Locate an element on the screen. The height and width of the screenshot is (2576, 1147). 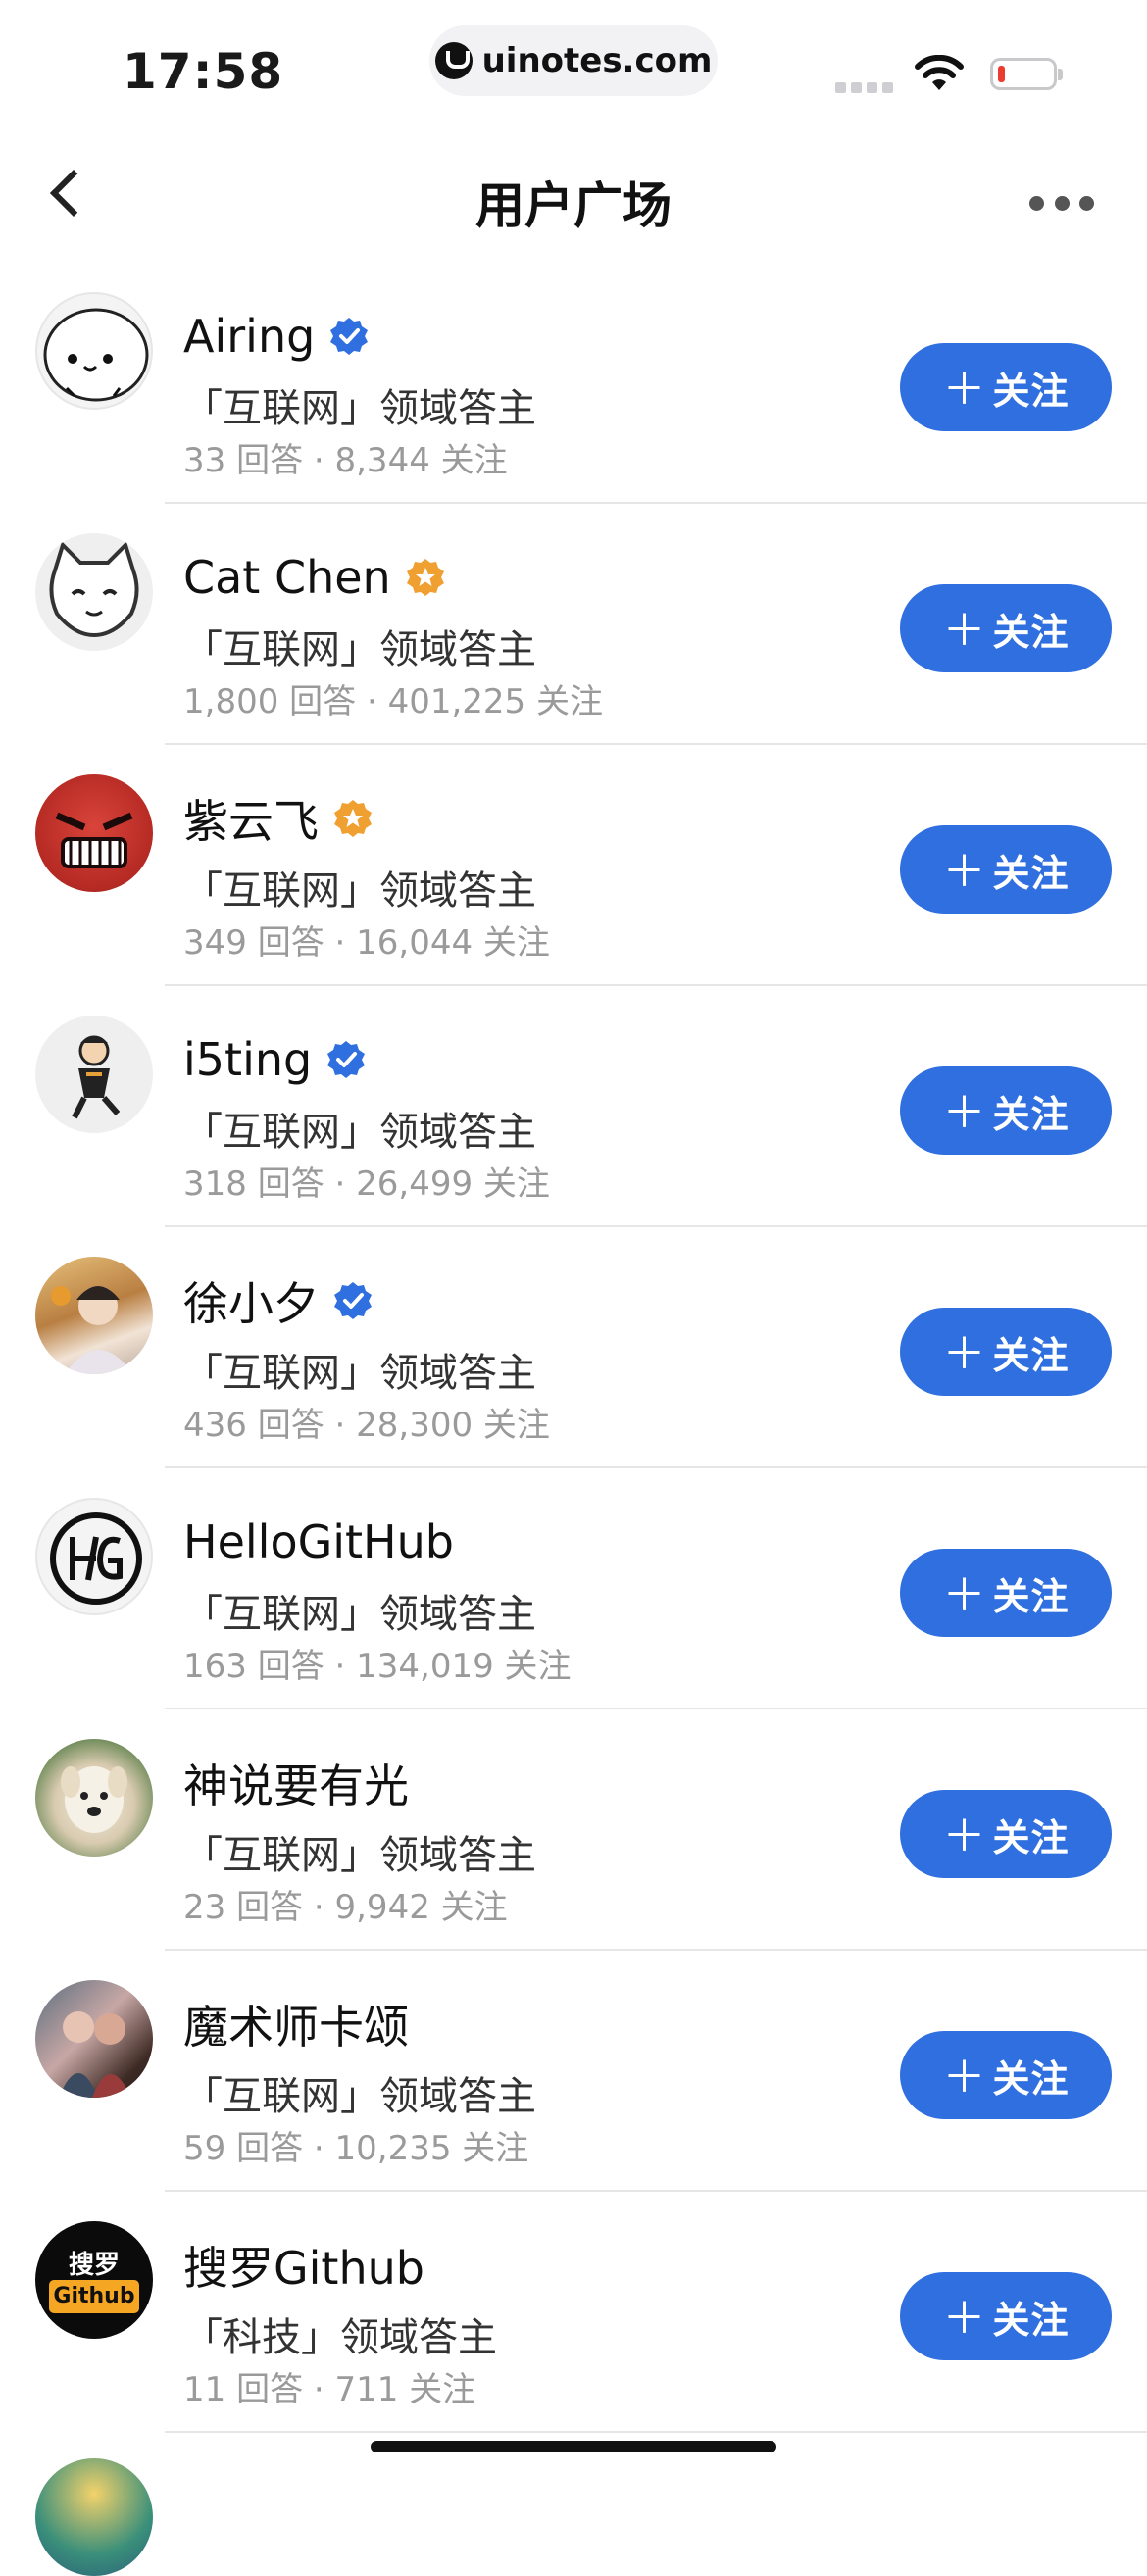
list-item: 神说要有光 「互联网」领域答主 23 回答 · 9,942 关注 ＋ 关注 is located at coordinates (573, 1830).